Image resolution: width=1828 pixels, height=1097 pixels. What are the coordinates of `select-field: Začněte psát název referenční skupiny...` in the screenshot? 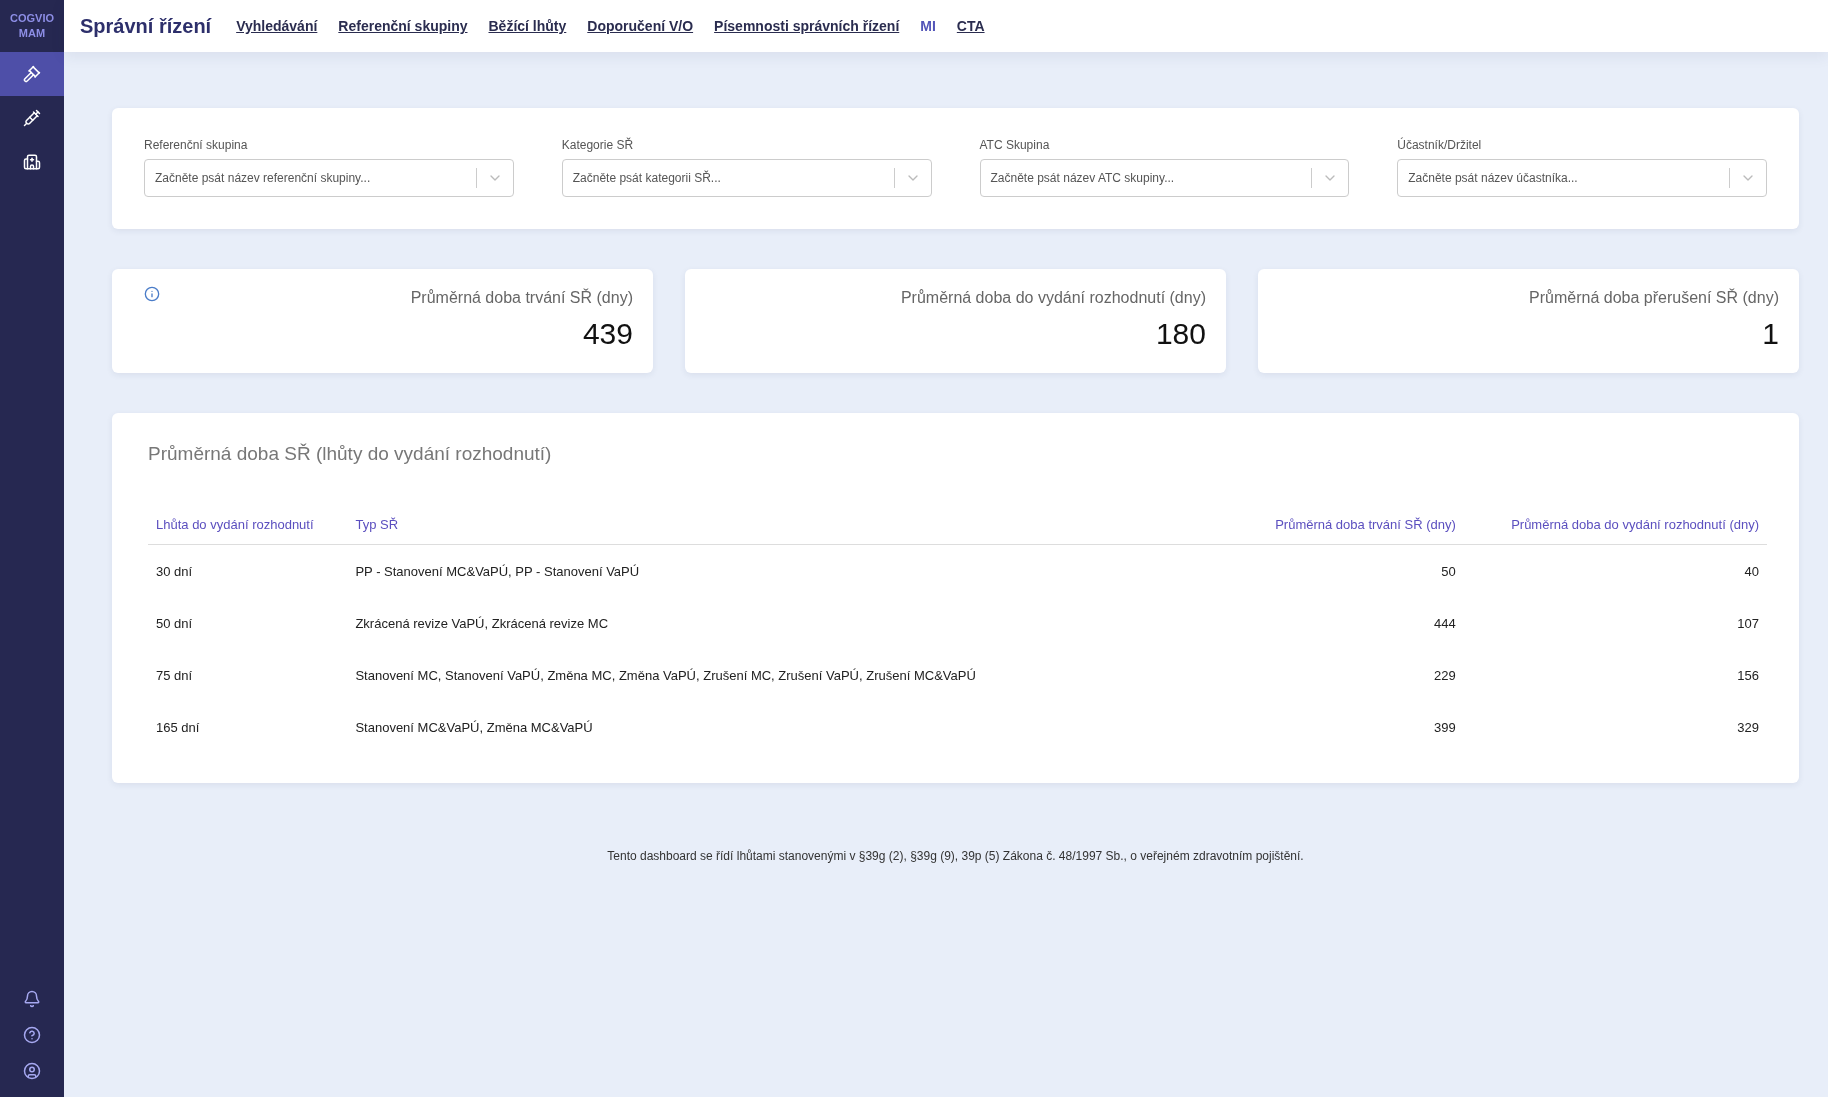 It's located at (329, 178).